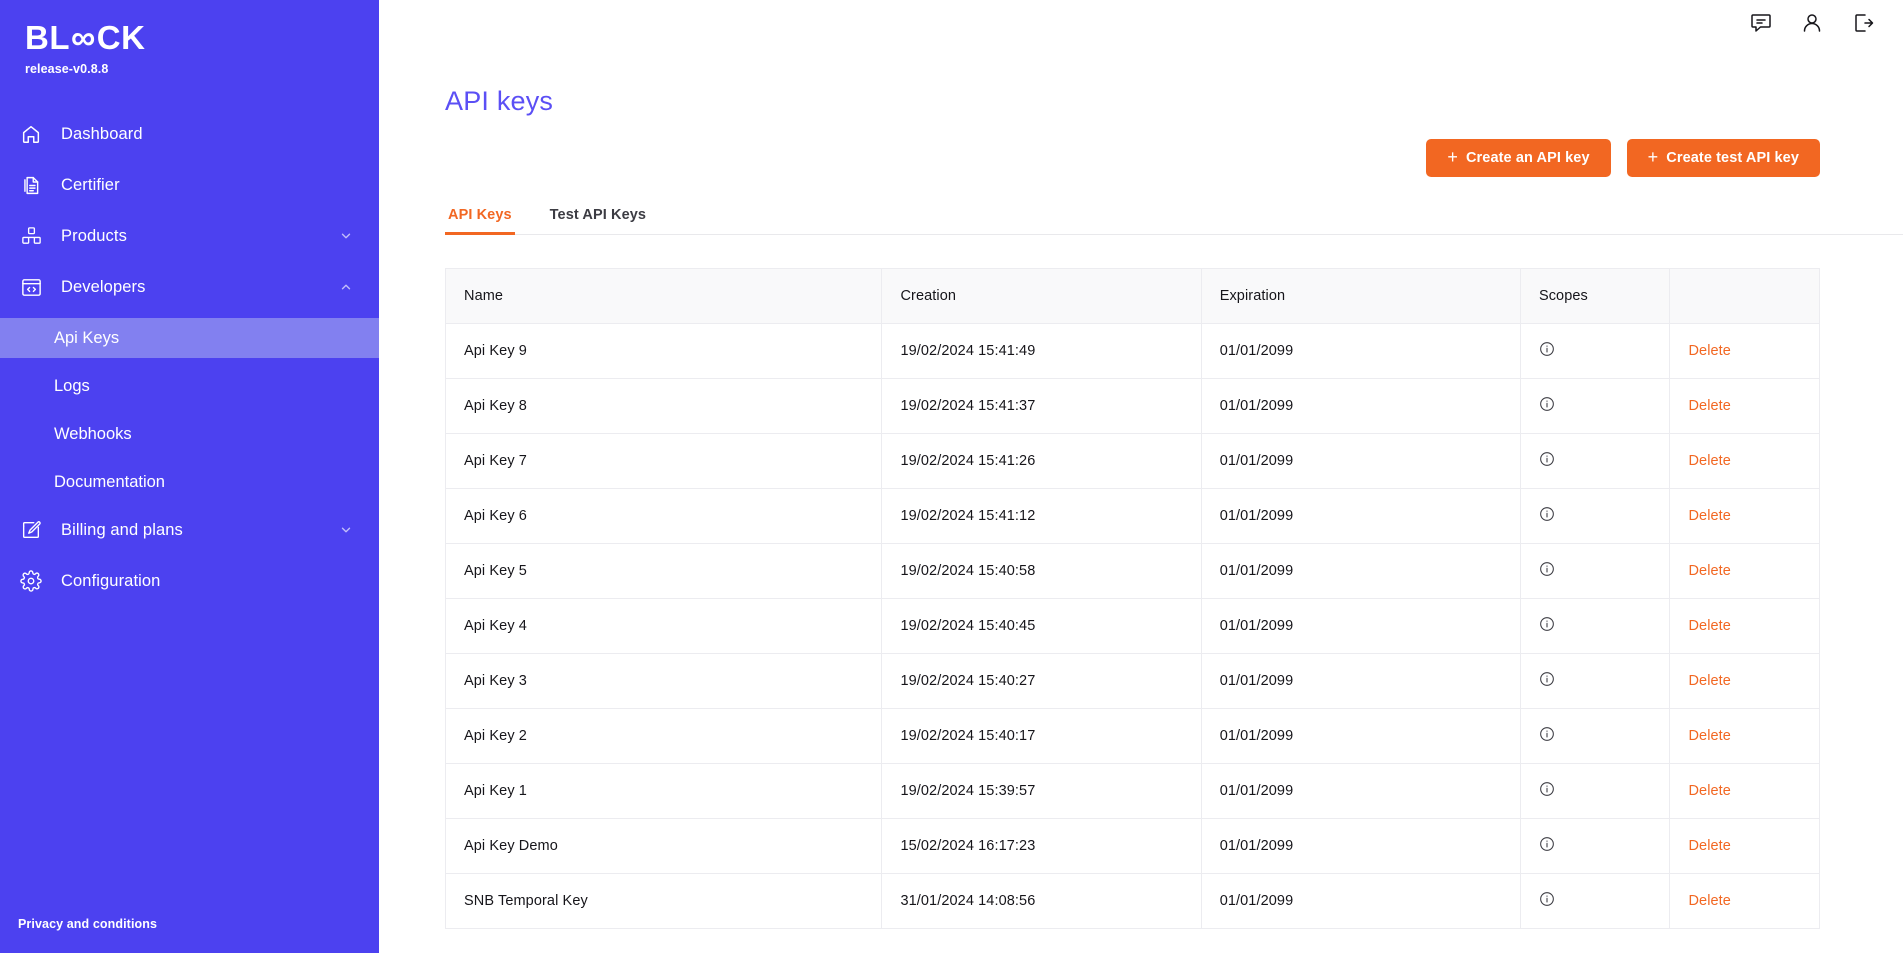  What do you see at coordinates (480, 221) in the screenshot?
I see `tab-api-keys: API Keys` at bounding box center [480, 221].